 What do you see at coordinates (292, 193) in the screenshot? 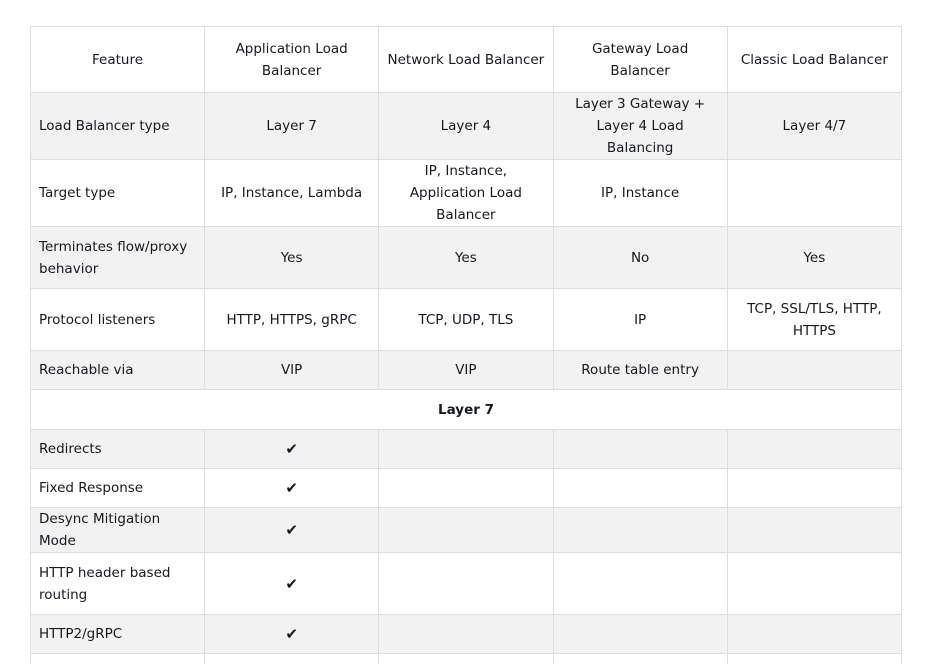
I see `value-cell: IP, Instance, Lambda` at bounding box center [292, 193].